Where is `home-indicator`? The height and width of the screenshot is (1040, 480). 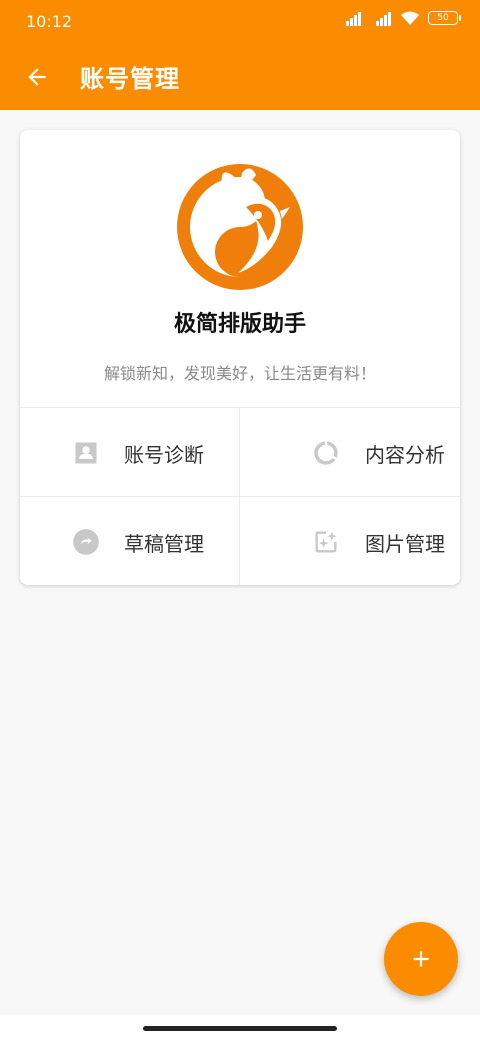
home-indicator is located at coordinates (240, 1028).